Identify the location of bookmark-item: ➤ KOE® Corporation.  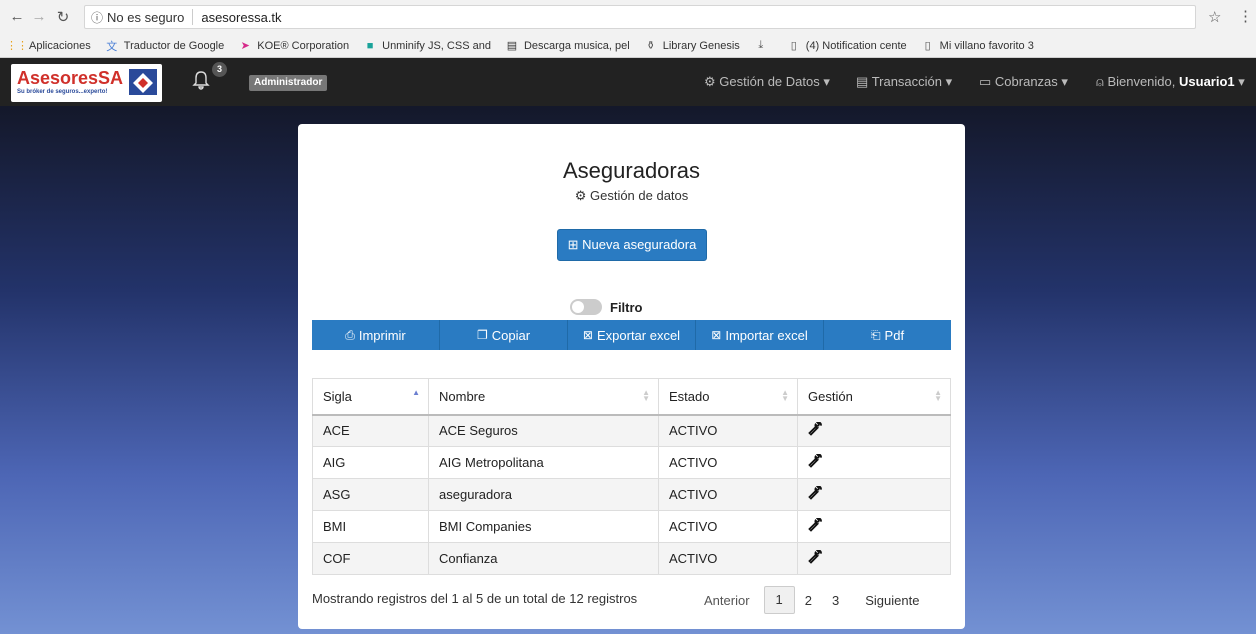
(293, 46).